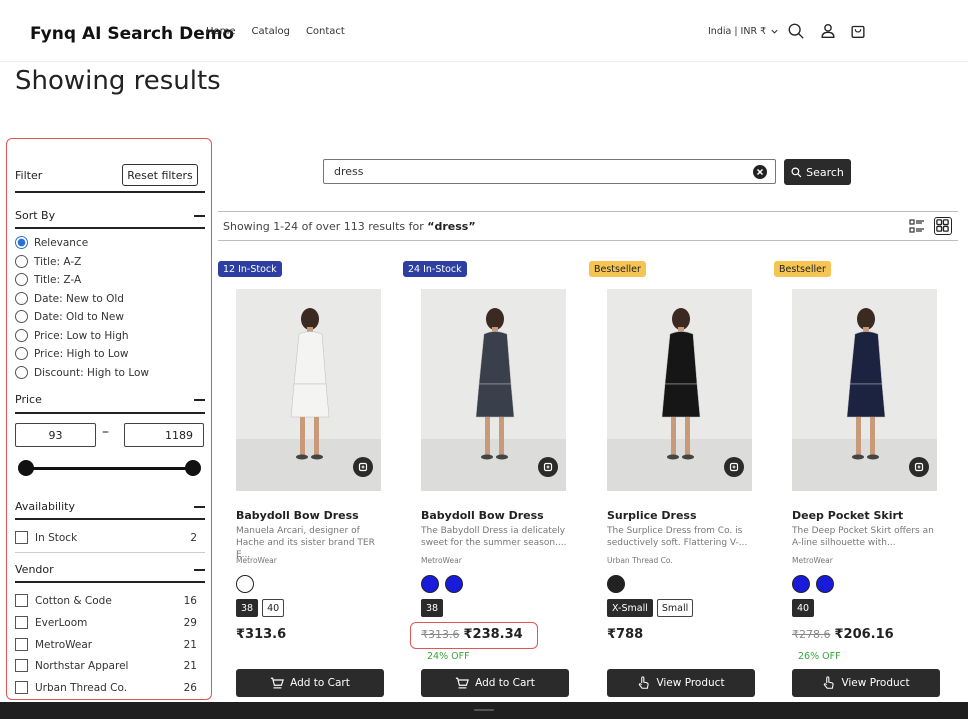  Describe the element at coordinates (72, 335) in the screenshot. I see `sort-option-price-low-high: Price: Low to High` at that location.